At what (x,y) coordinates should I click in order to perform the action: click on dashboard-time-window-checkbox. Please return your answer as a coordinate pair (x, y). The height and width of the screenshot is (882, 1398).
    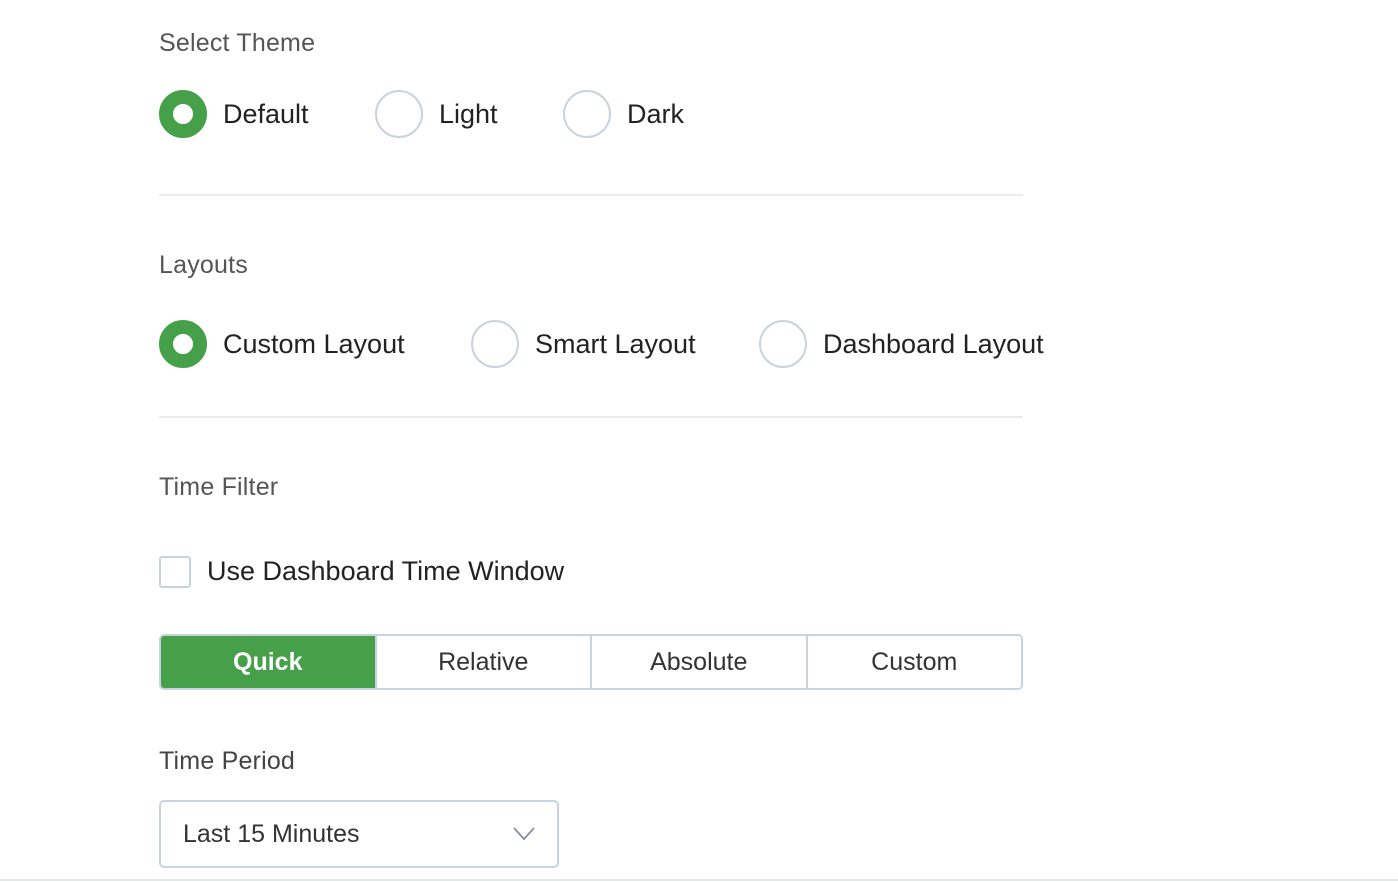
    Looking at the image, I should click on (175, 571).